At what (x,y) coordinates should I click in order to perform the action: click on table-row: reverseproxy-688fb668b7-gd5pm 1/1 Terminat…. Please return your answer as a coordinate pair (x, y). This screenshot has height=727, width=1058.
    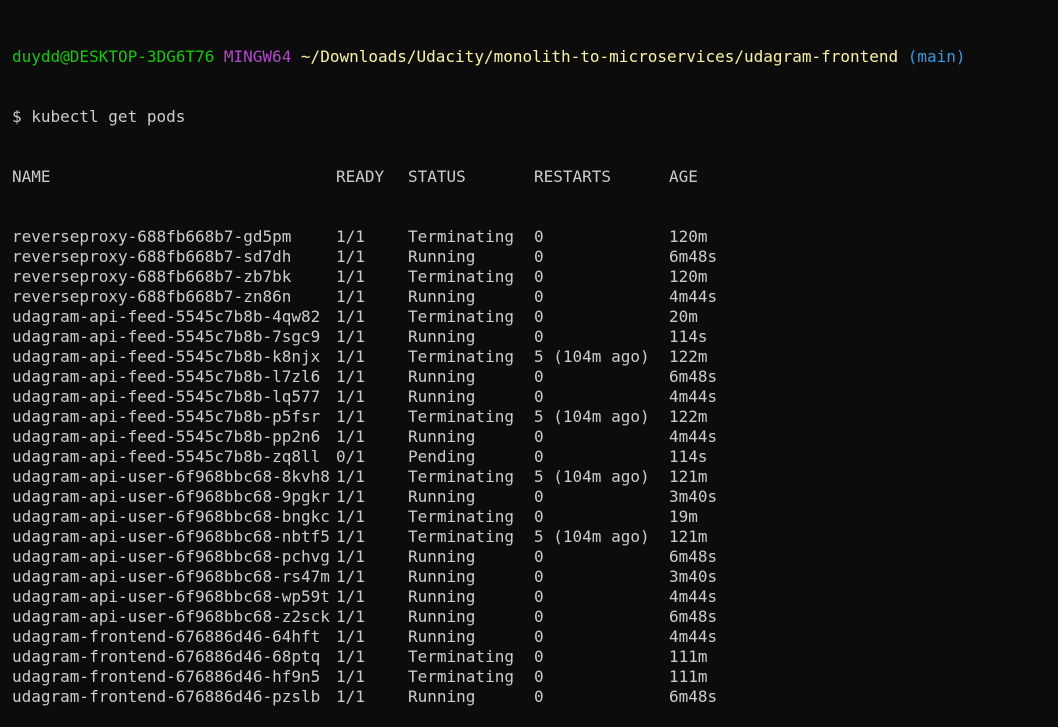
    Looking at the image, I should click on (535, 237).